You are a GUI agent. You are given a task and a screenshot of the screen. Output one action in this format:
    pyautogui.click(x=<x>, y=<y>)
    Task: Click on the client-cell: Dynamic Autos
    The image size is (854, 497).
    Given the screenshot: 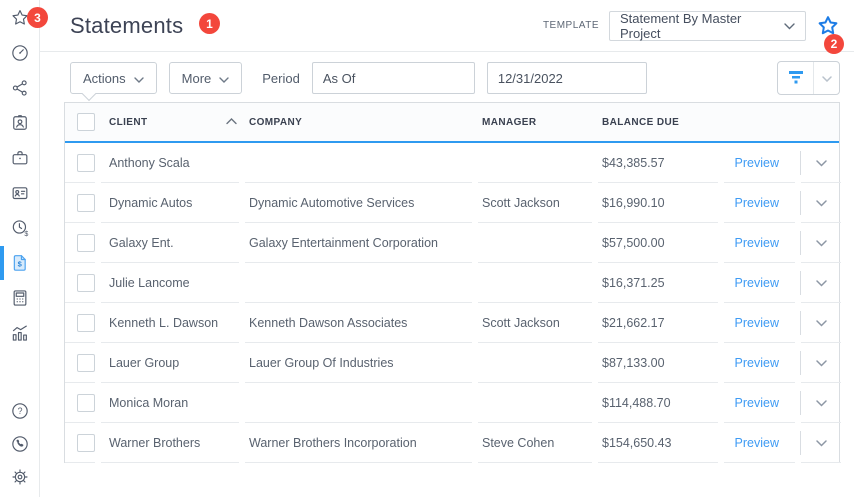 What is the action you would take?
    pyautogui.click(x=170, y=203)
    